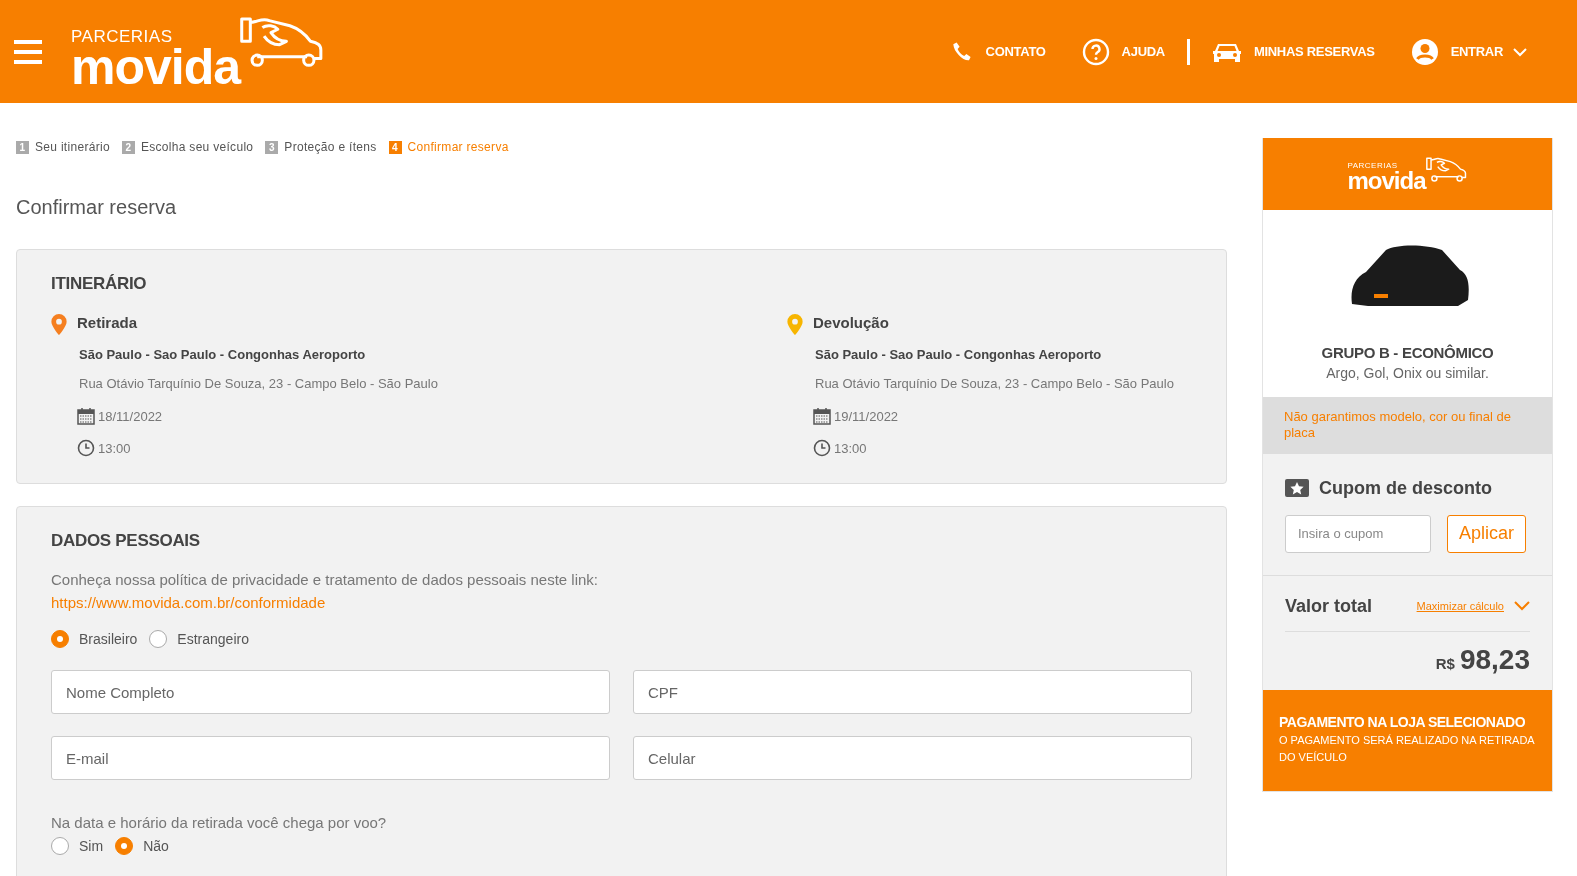  Describe the element at coordinates (1446, 170) in the screenshot. I see `hand-car-icon` at that location.